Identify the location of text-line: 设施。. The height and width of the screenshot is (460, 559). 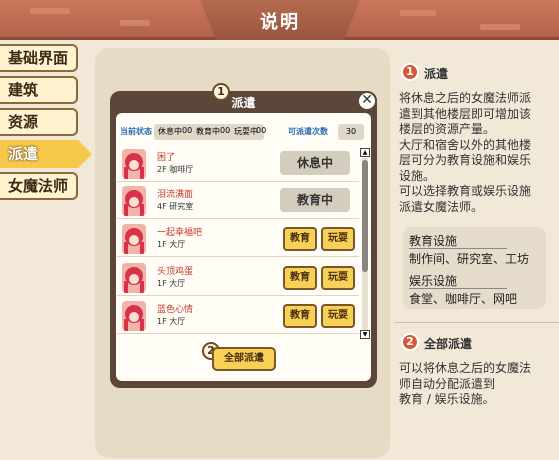
(417, 175).